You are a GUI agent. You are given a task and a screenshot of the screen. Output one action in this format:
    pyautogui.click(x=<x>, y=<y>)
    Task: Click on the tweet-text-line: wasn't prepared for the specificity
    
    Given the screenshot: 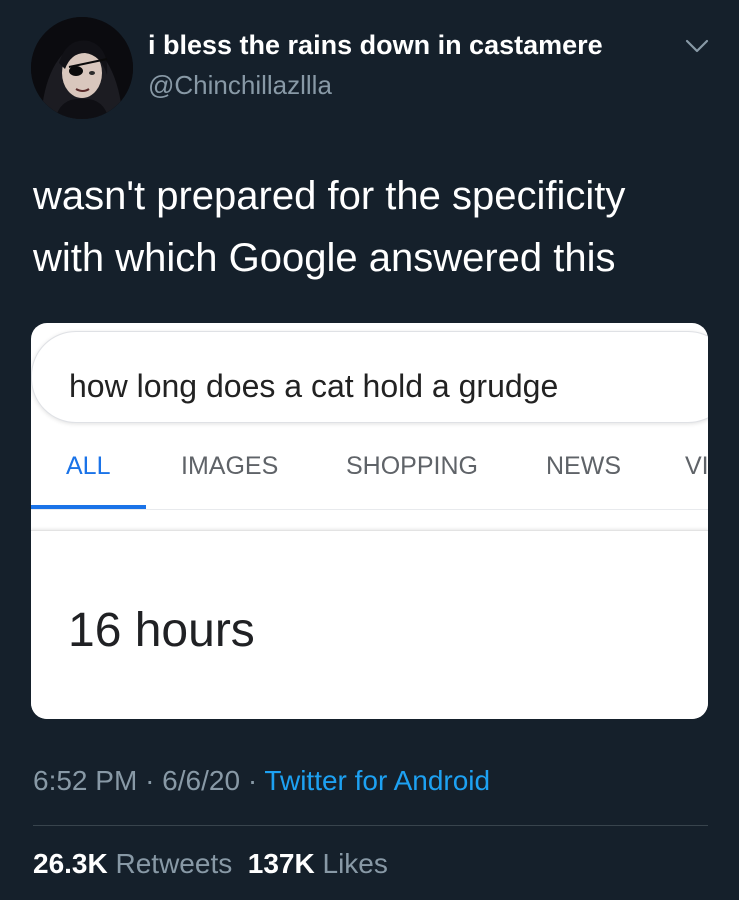 What is the action you would take?
    pyautogui.click(x=329, y=196)
    